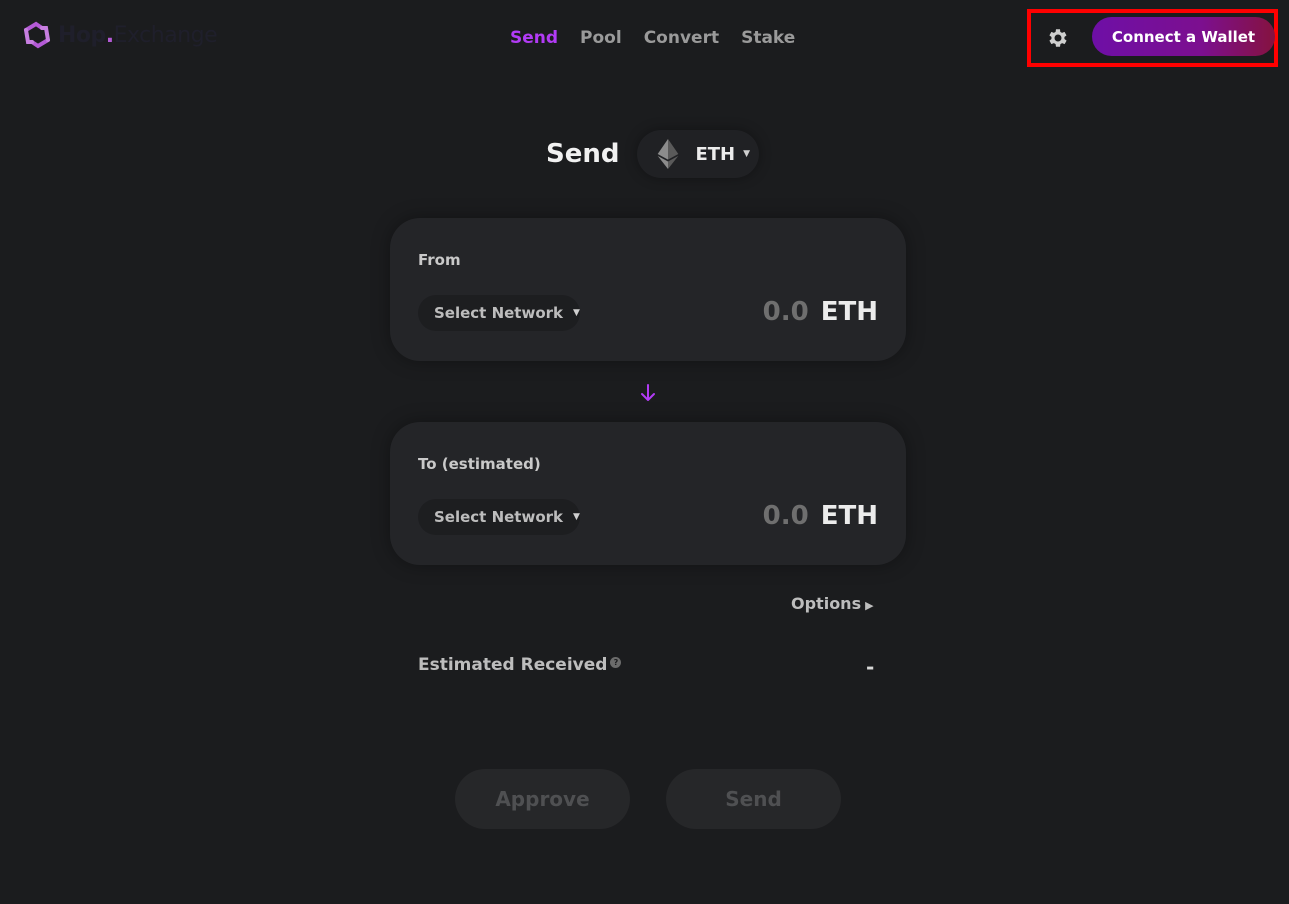 This screenshot has width=1289, height=904. I want to click on main-nav: Send Pool Convert Stake, so click(663, 38).